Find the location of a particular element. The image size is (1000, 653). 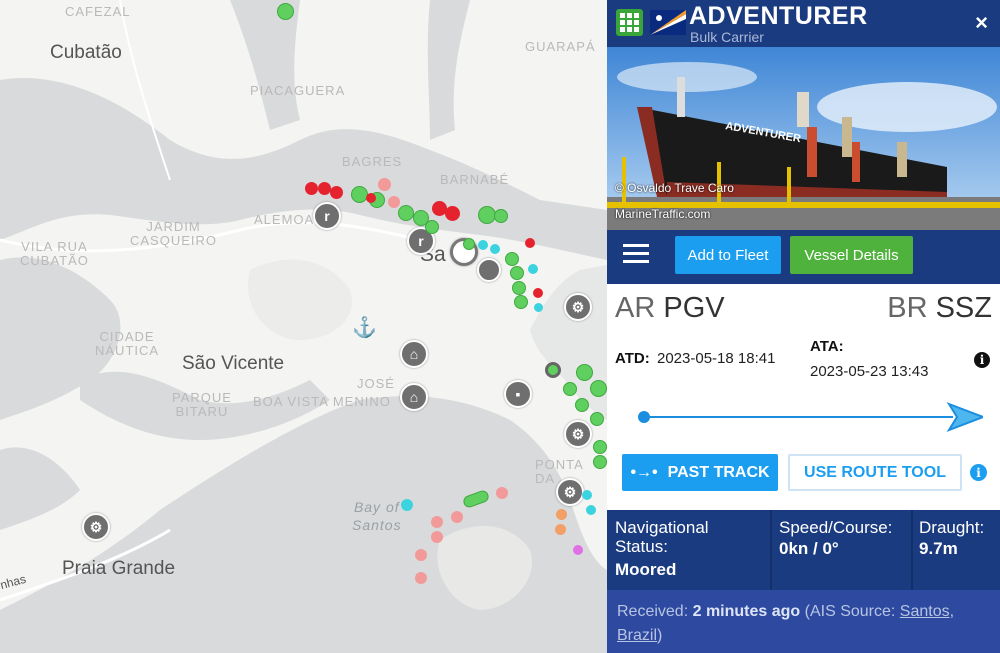

speed-course-value: 0kn / 0° is located at coordinates (809, 548).